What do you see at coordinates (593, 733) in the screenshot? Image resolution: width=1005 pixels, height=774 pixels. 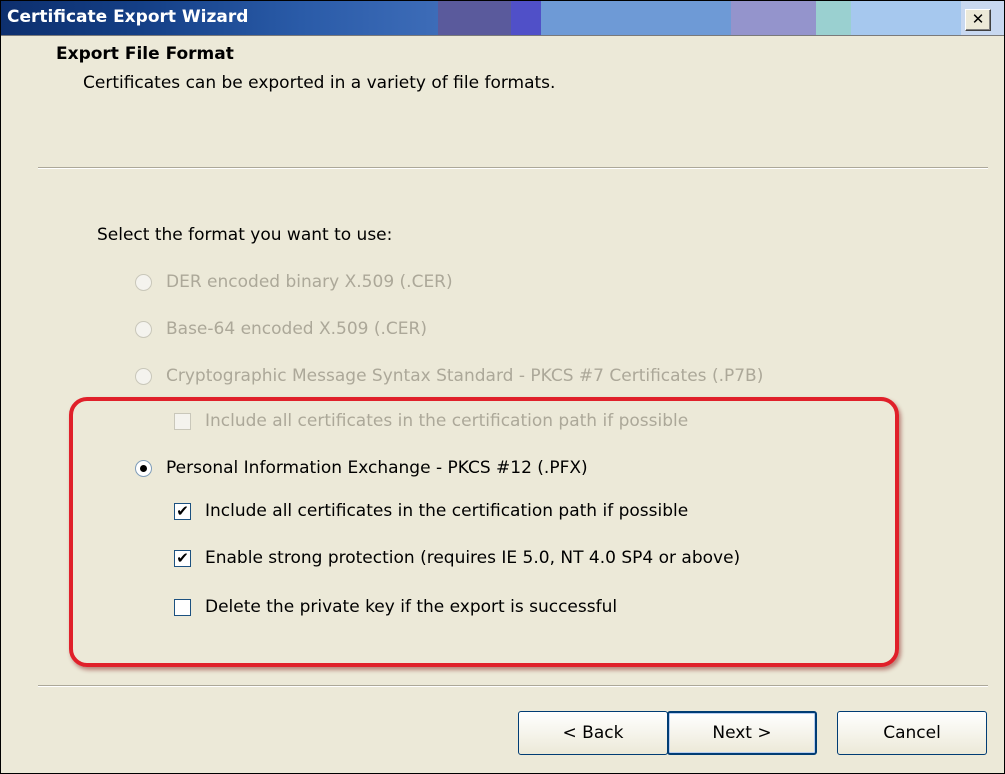 I see `back-button: < Back` at bounding box center [593, 733].